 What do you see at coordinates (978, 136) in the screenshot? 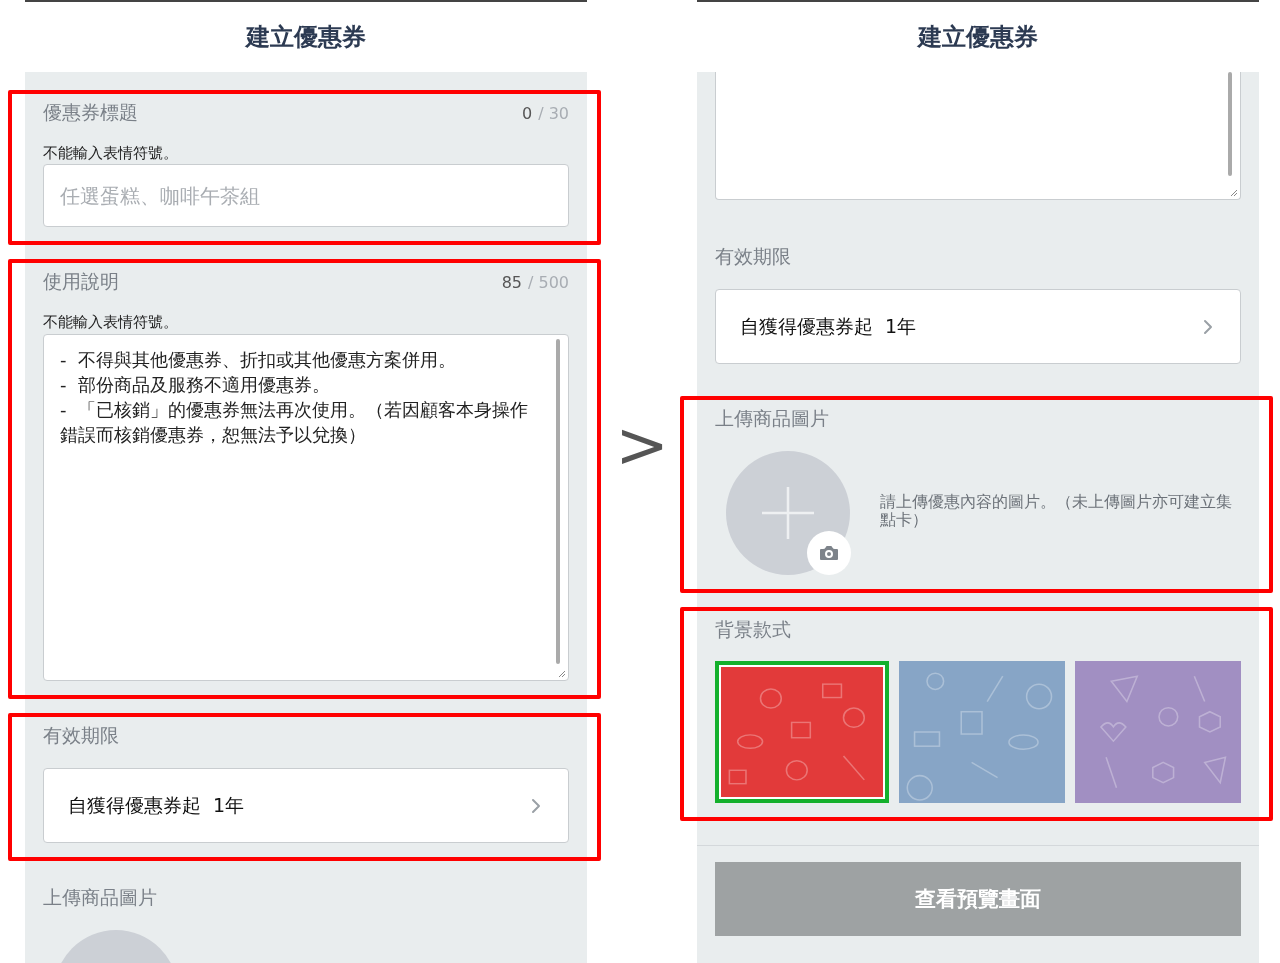
I see `description-field` at bounding box center [978, 136].